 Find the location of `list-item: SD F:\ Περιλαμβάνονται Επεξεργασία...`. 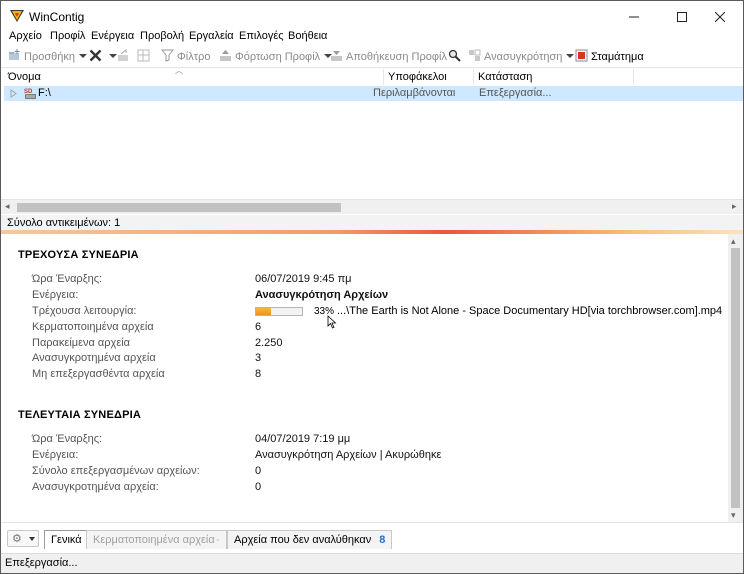

list-item: SD F:\ Περιλαμβάνονται Επεξεργασία... is located at coordinates (373, 93).